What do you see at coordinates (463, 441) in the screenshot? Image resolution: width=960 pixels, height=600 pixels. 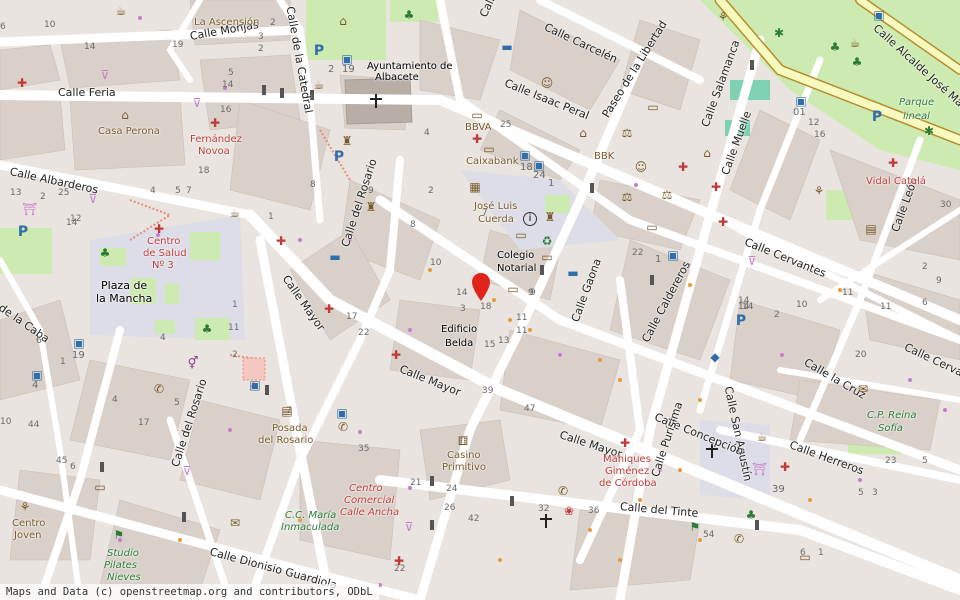 I see `casino-icon: ⚅` at bounding box center [463, 441].